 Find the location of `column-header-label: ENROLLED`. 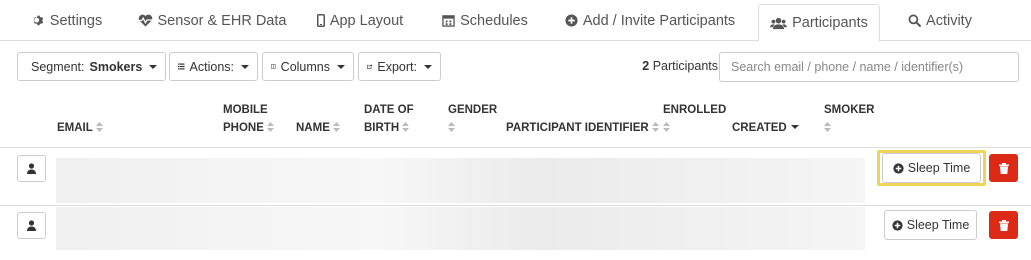

column-header-label: ENROLLED is located at coordinates (695, 110).